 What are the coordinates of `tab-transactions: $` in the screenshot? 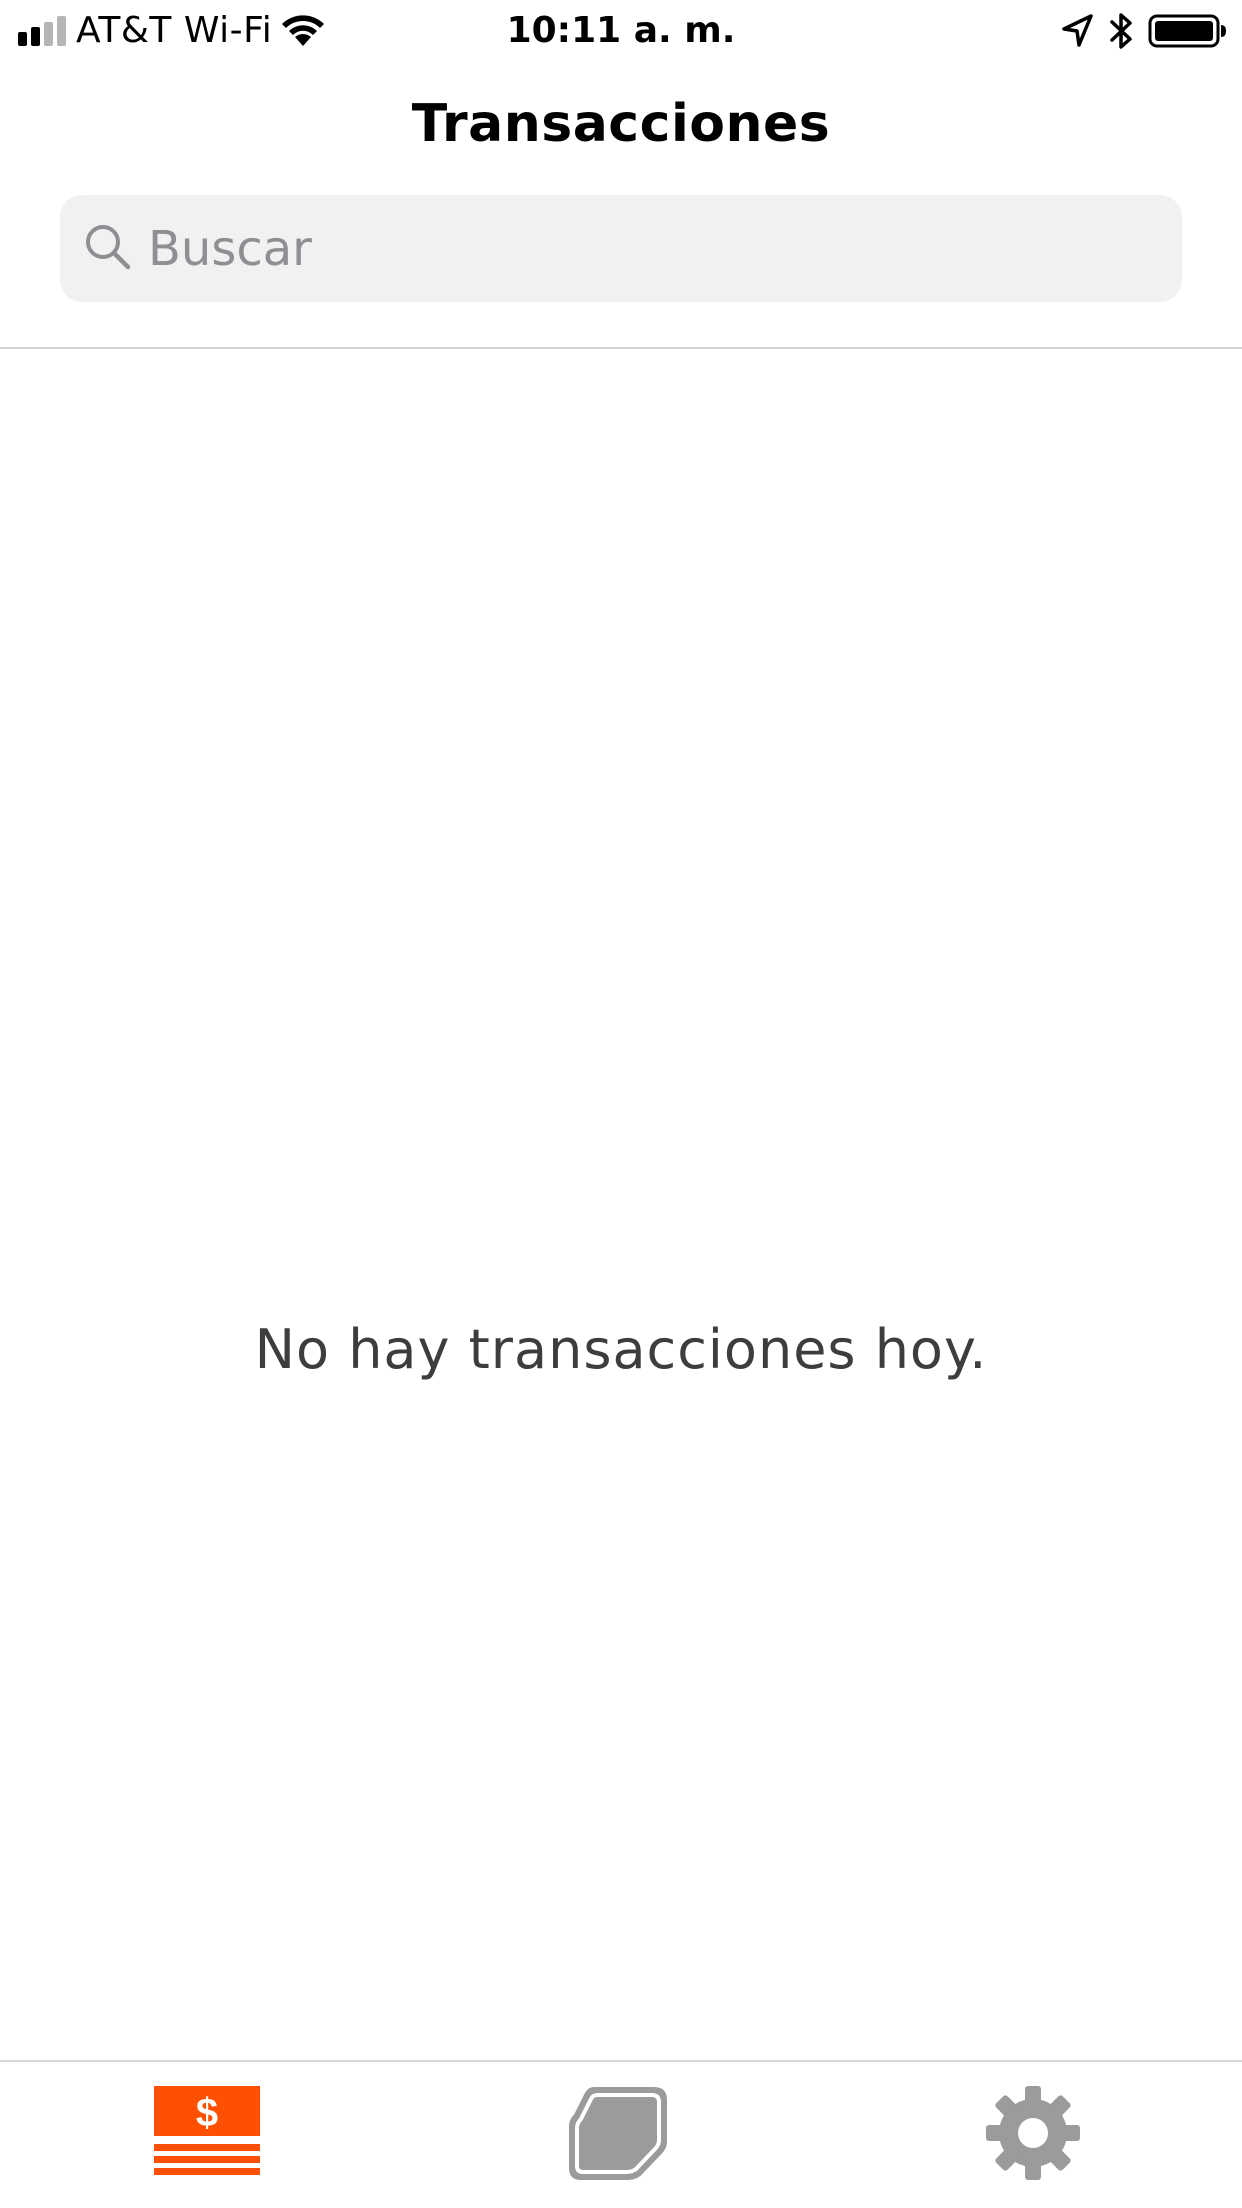 It's located at (207, 2135).